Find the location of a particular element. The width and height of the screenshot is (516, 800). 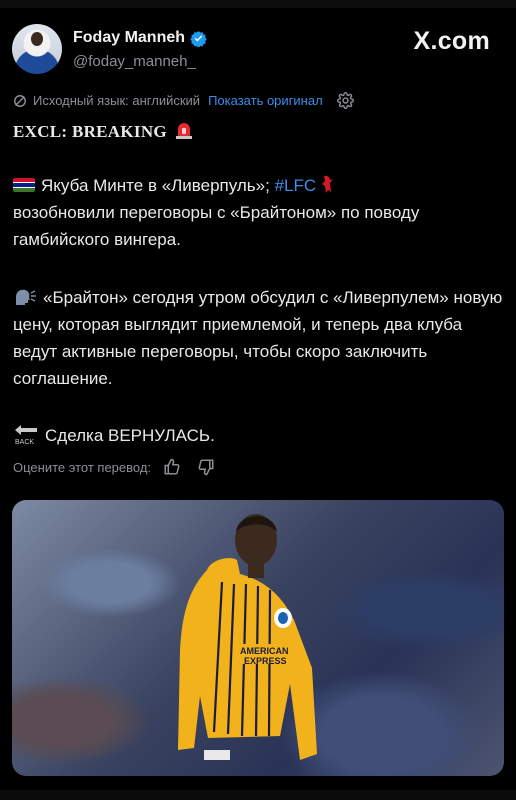

rating-label: Оцените этот перевод: is located at coordinates (82, 467).